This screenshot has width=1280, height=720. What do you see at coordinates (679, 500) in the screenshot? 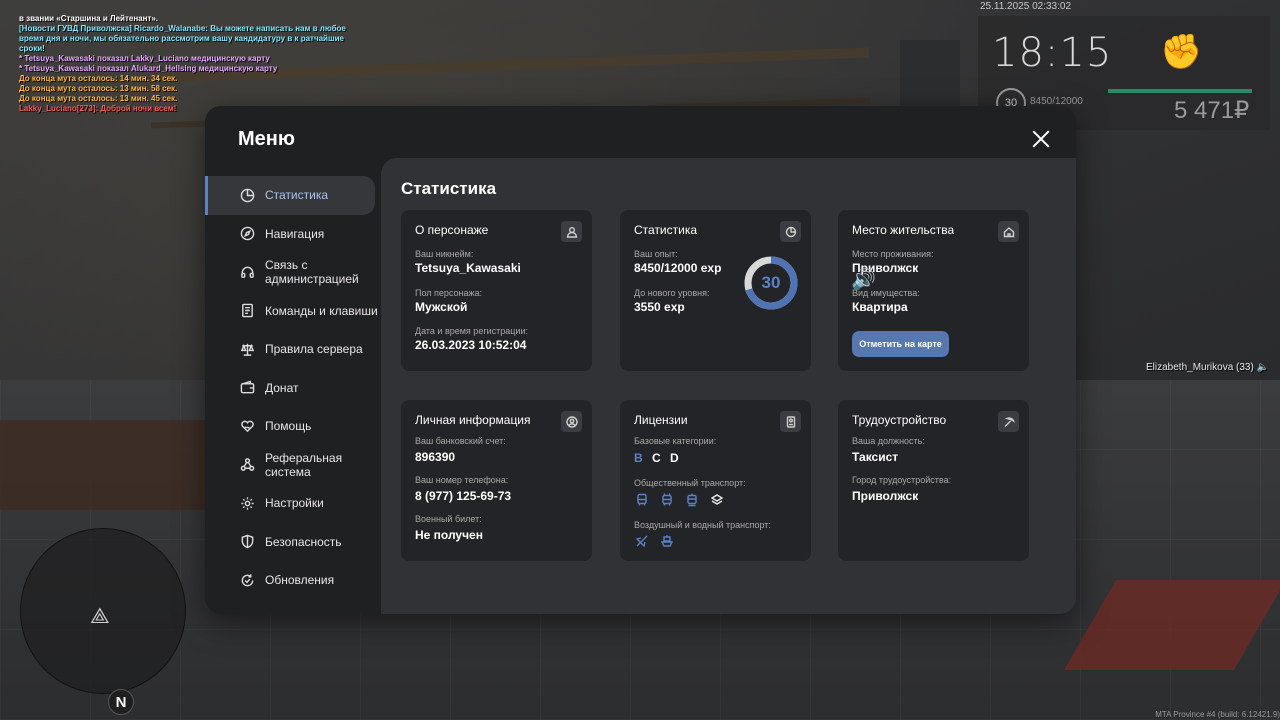
I see `public-transport-icons` at bounding box center [679, 500].